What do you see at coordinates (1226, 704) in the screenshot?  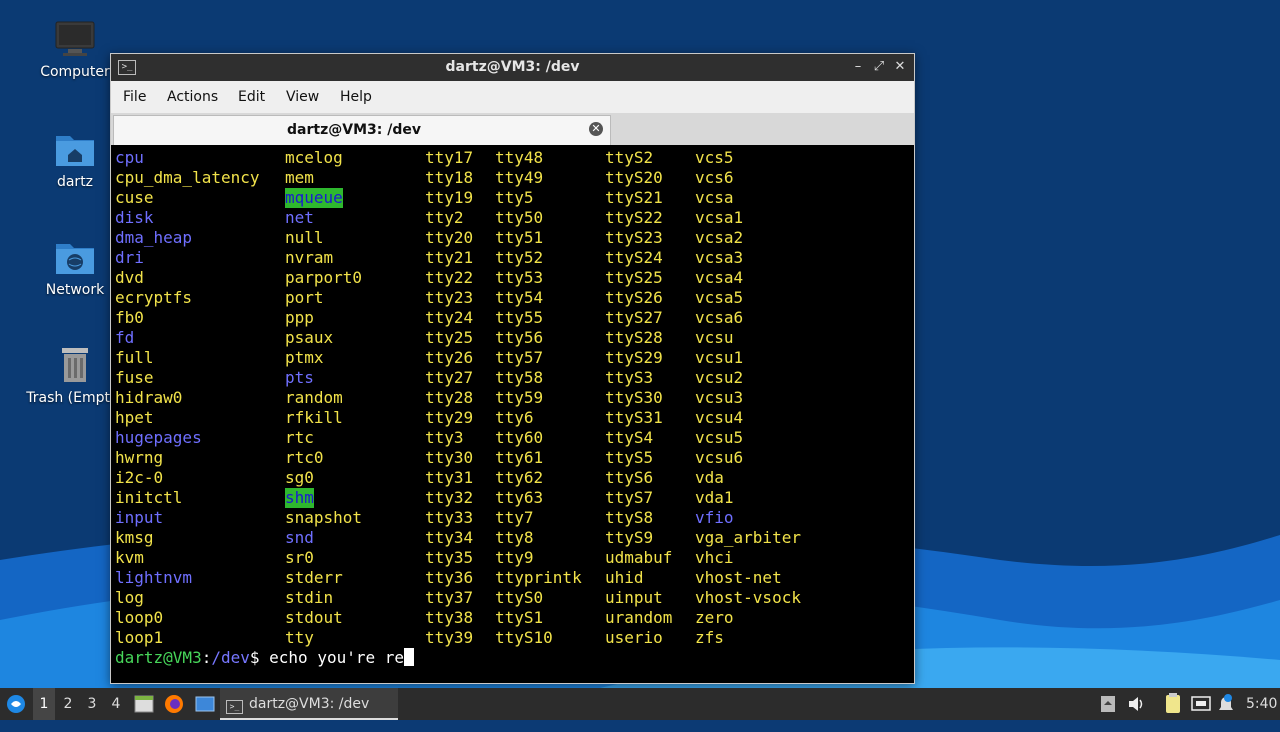 I see `update-notifier-icon` at bounding box center [1226, 704].